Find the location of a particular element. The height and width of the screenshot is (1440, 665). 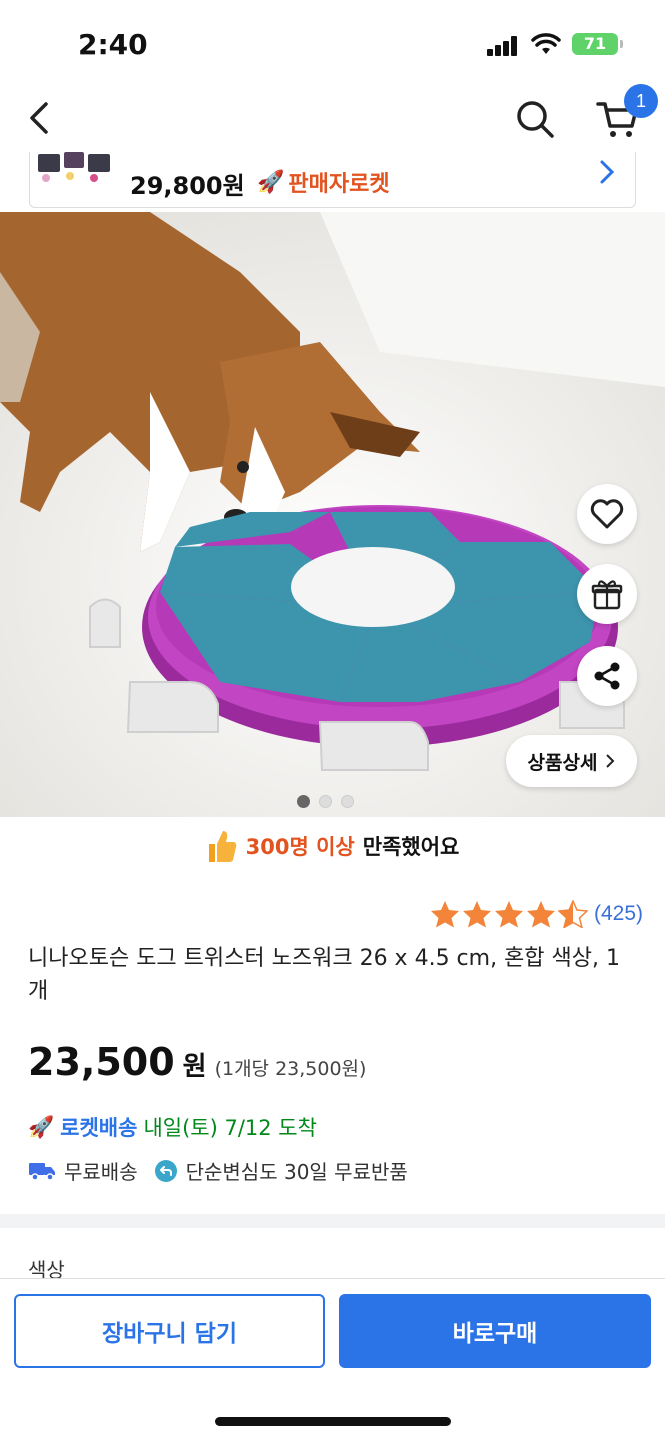

delivery-benefits: 무료배송 단순변심도 30일 무료반품 is located at coordinates (218, 1170).